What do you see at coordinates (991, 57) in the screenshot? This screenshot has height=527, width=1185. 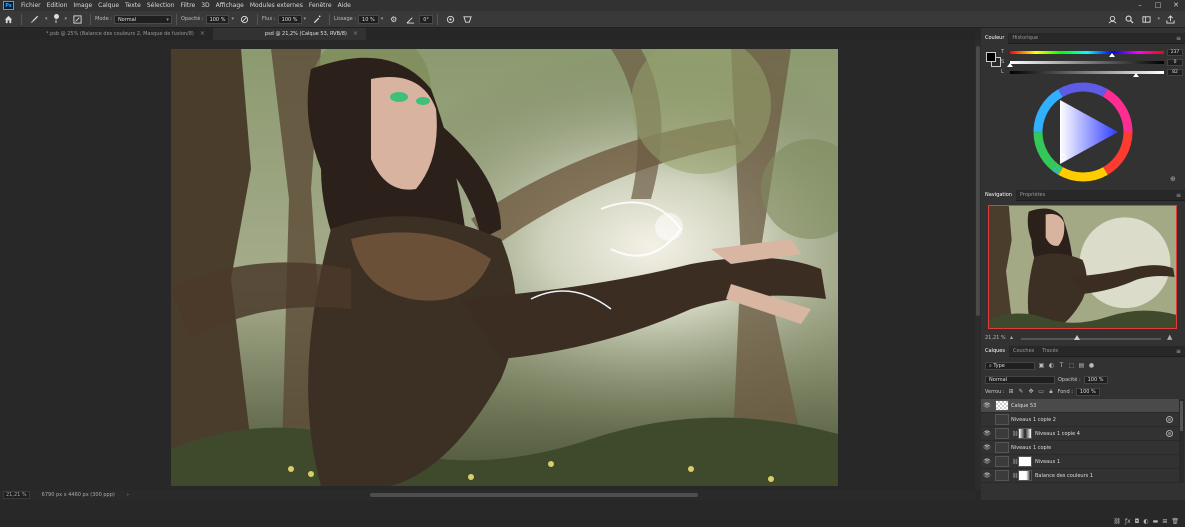 I see `foreground-color-swatch` at bounding box center [991, 57].